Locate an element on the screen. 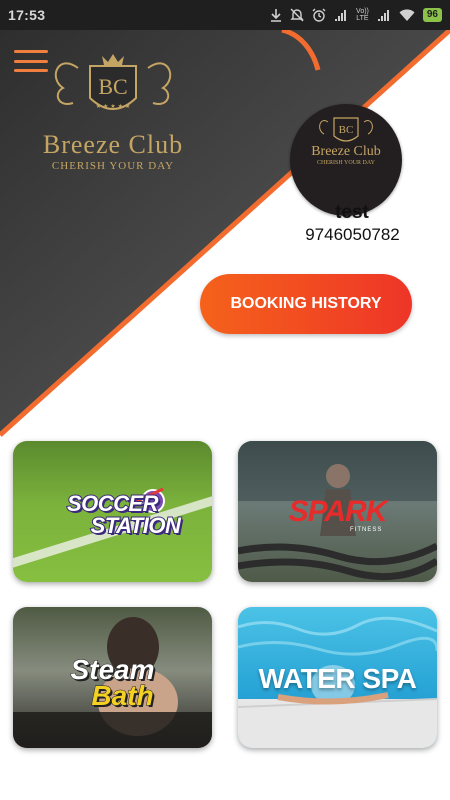  spark-title: SPARK is located at coordinates (338, 511).